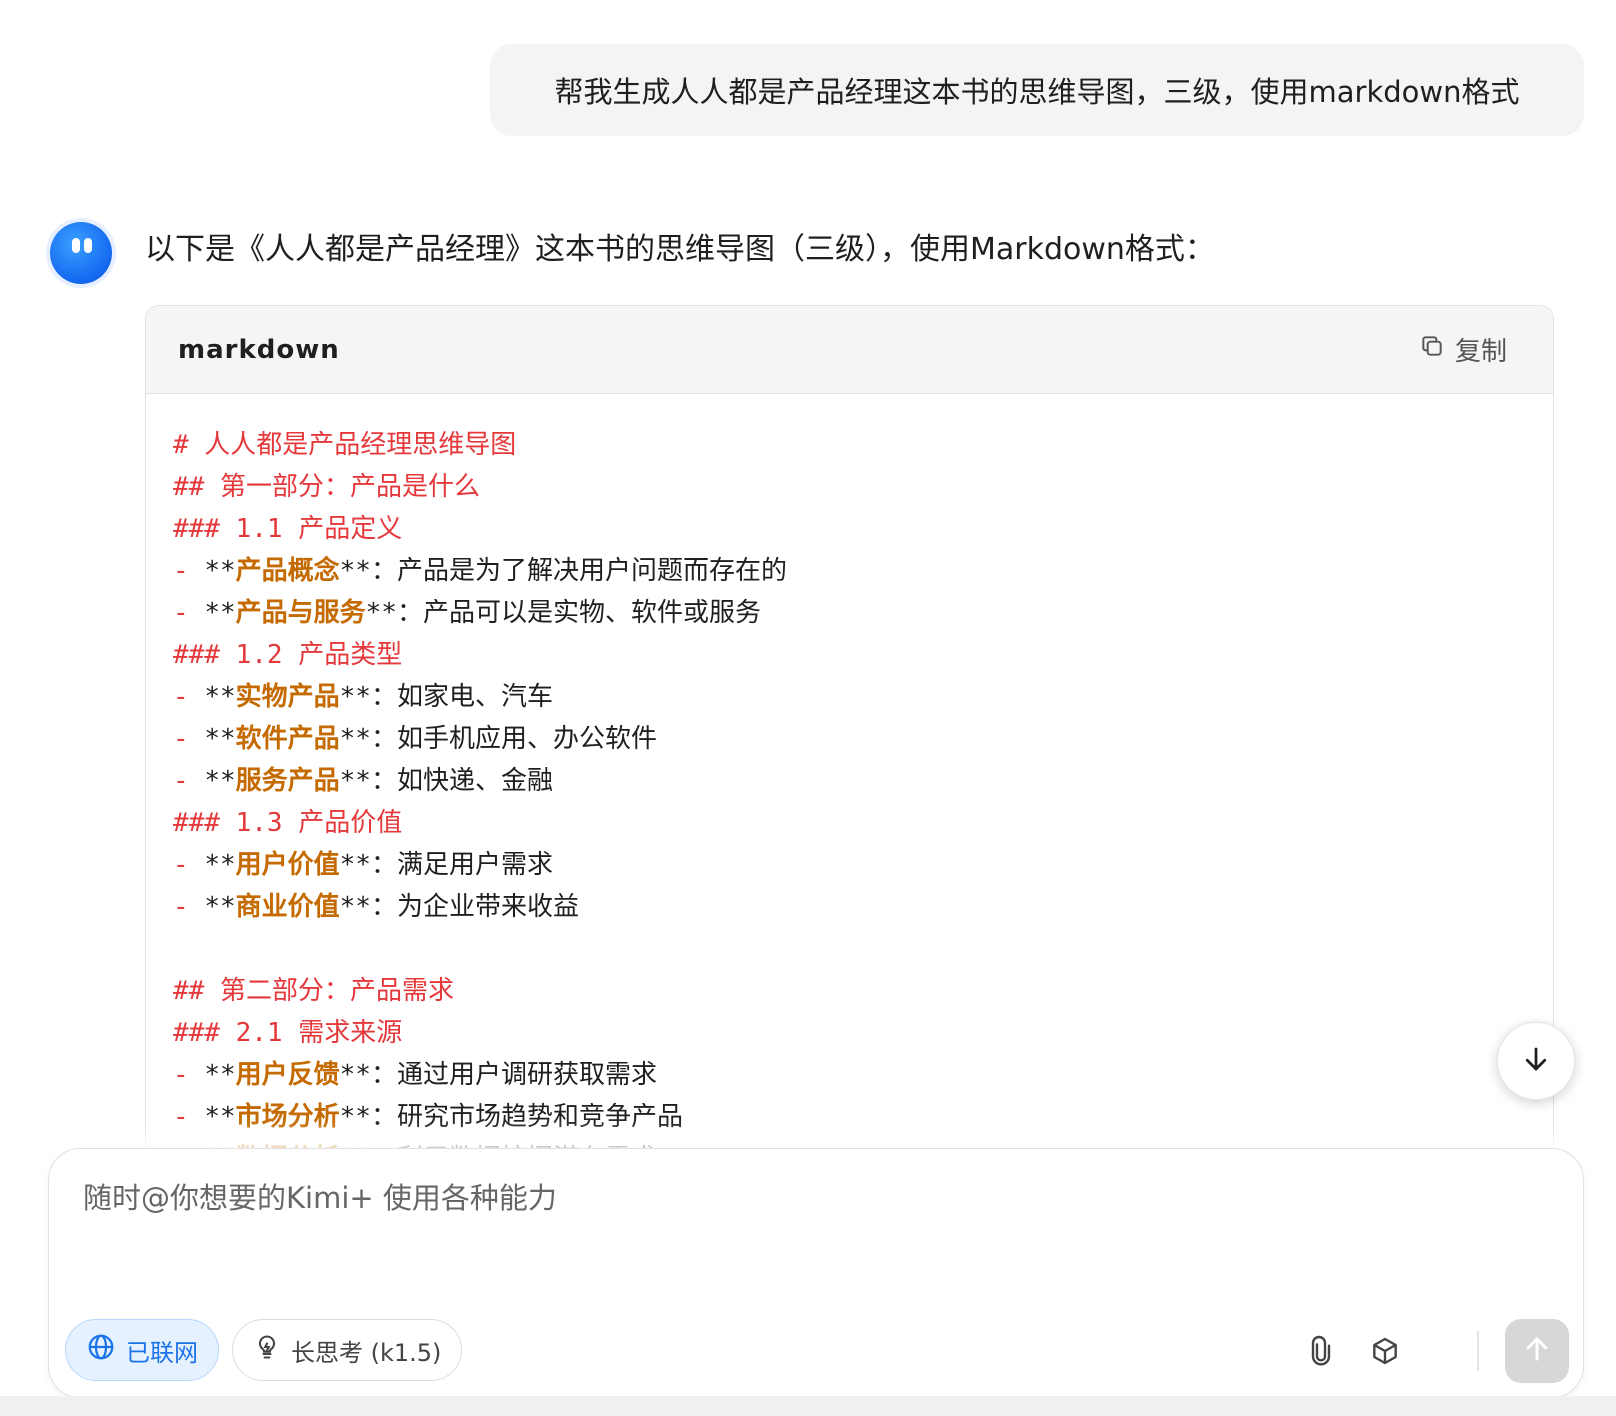 Image resolution: width=1616 pixels, height=1416 pixels. I want to click on item-description: ：如家电、汽车, so click(461, 697).